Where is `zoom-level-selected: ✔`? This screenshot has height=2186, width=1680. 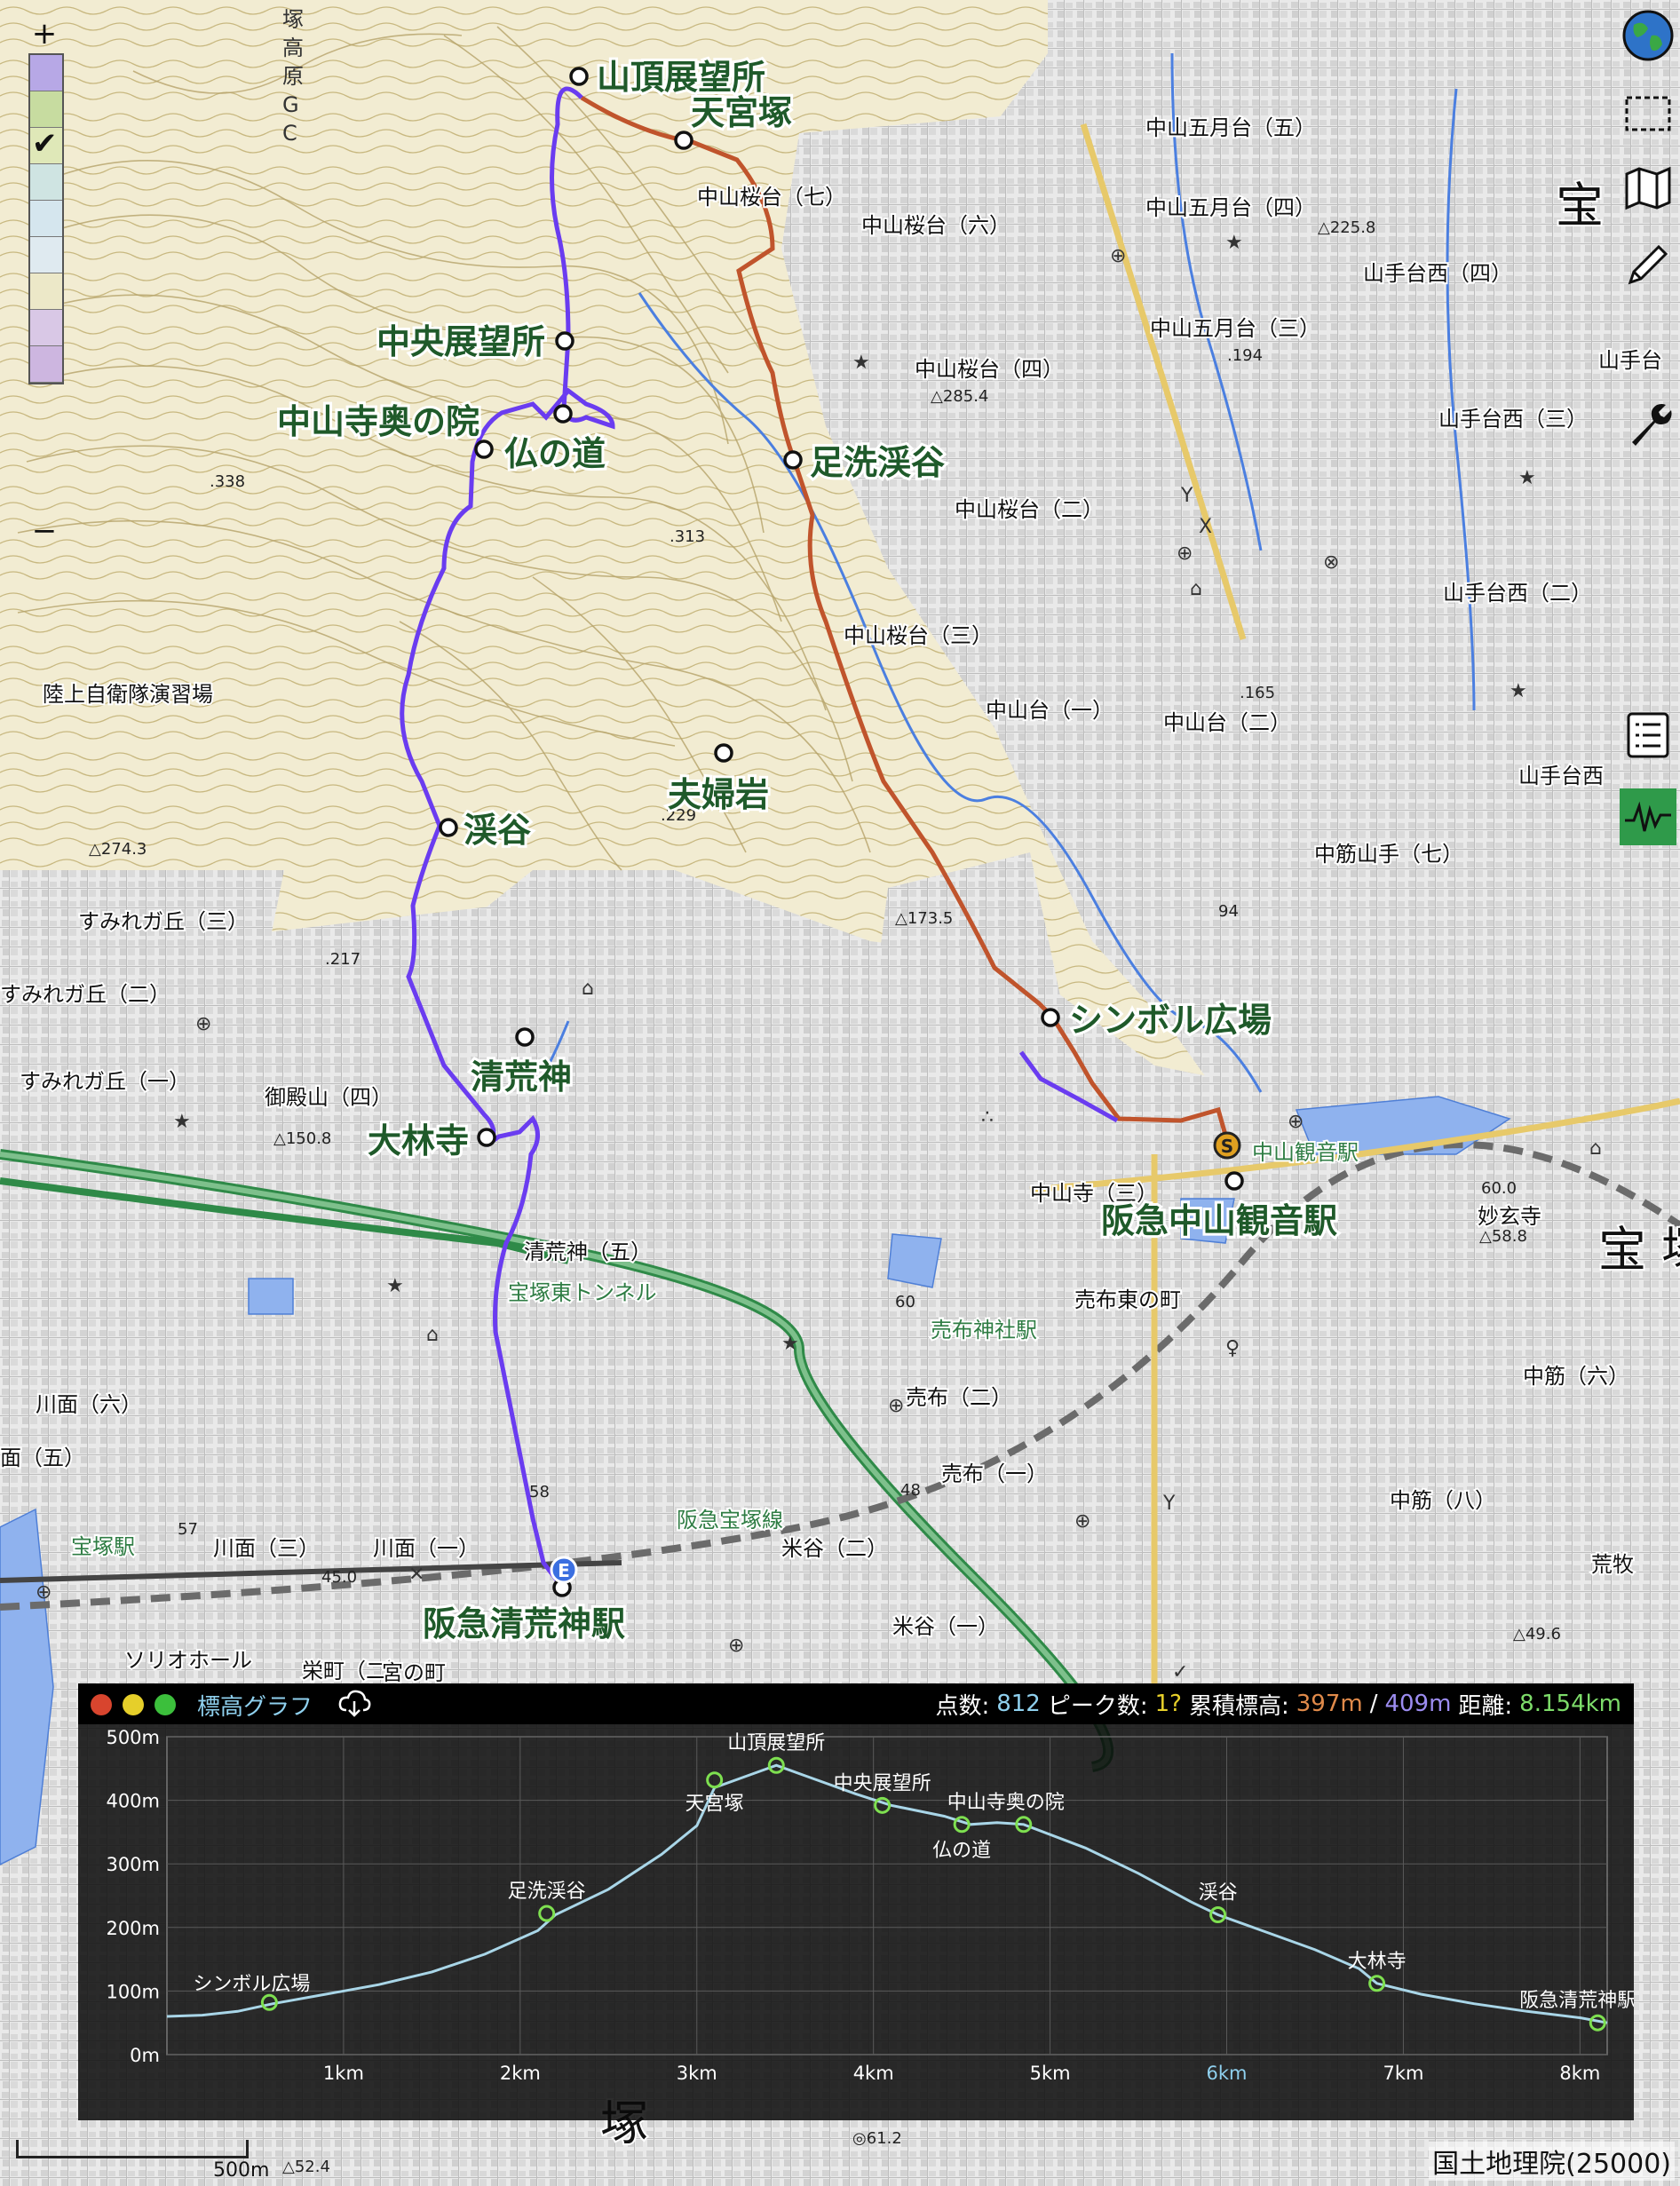 zoom-level-selected: ✔ is located at coordinates (46, 145).